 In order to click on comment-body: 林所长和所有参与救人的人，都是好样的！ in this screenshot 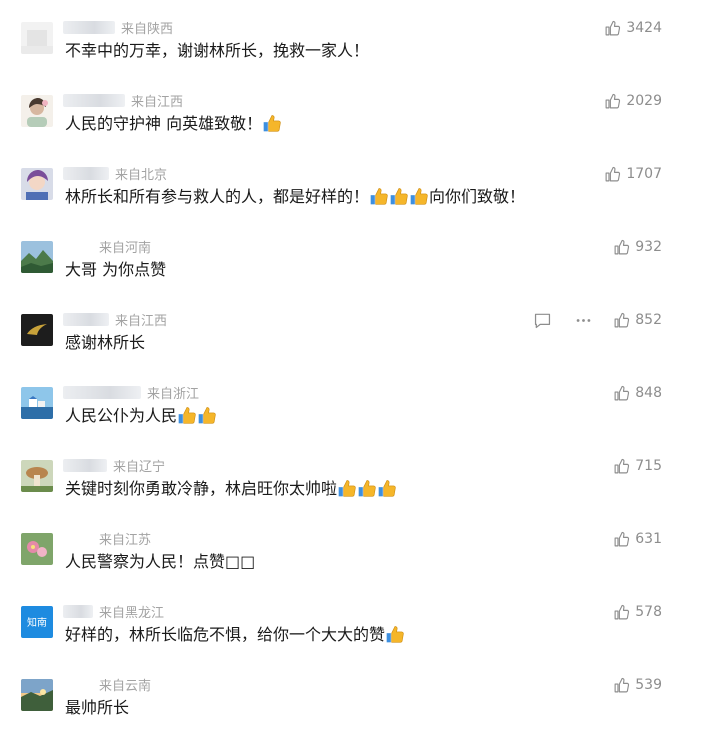, I will do `click(217, 196)`.